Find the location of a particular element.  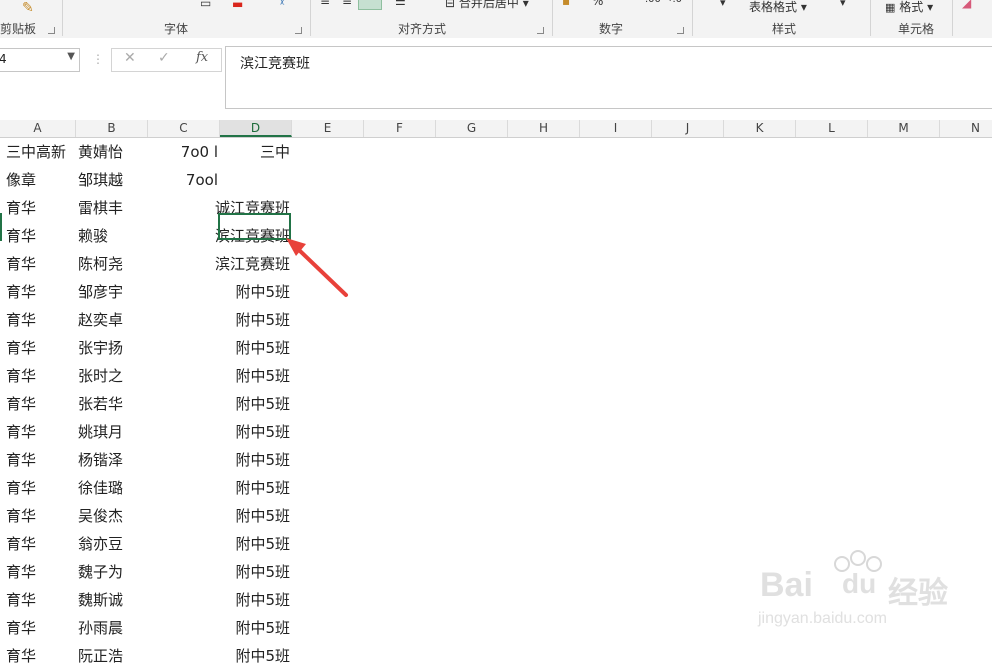

formula-content: 滨江竞赛班 is located at coordinates (275, 64).